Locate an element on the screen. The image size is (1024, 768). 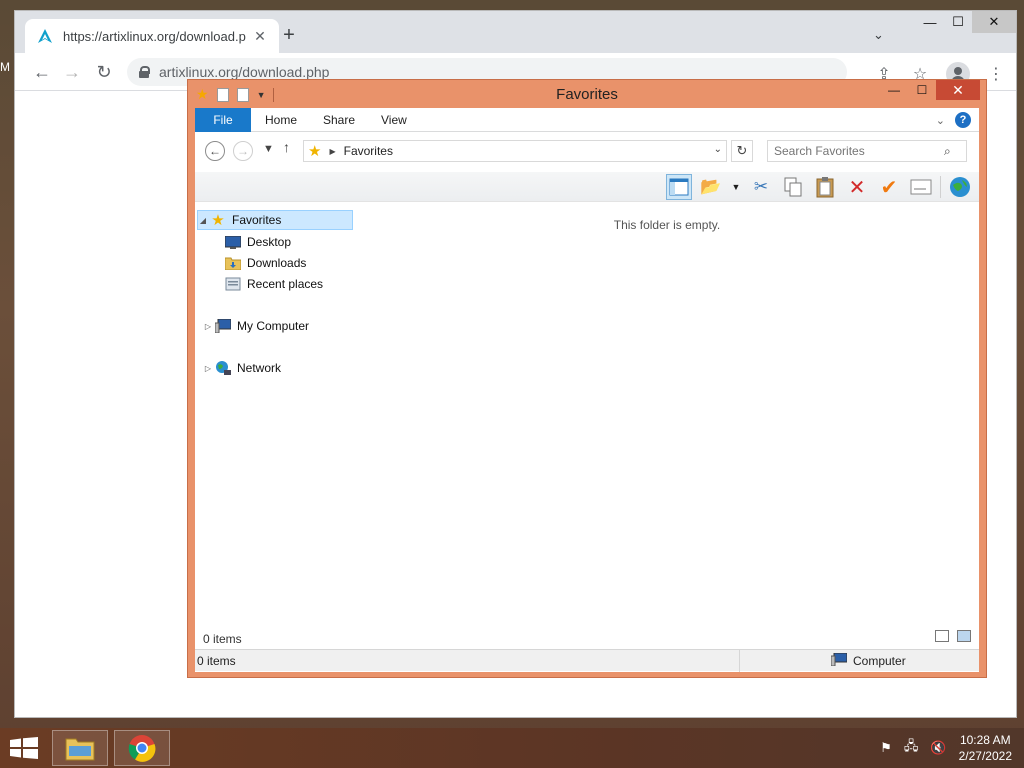
tab-title: https://artixlinux.org/download.p is located at coordinates (154, 36).